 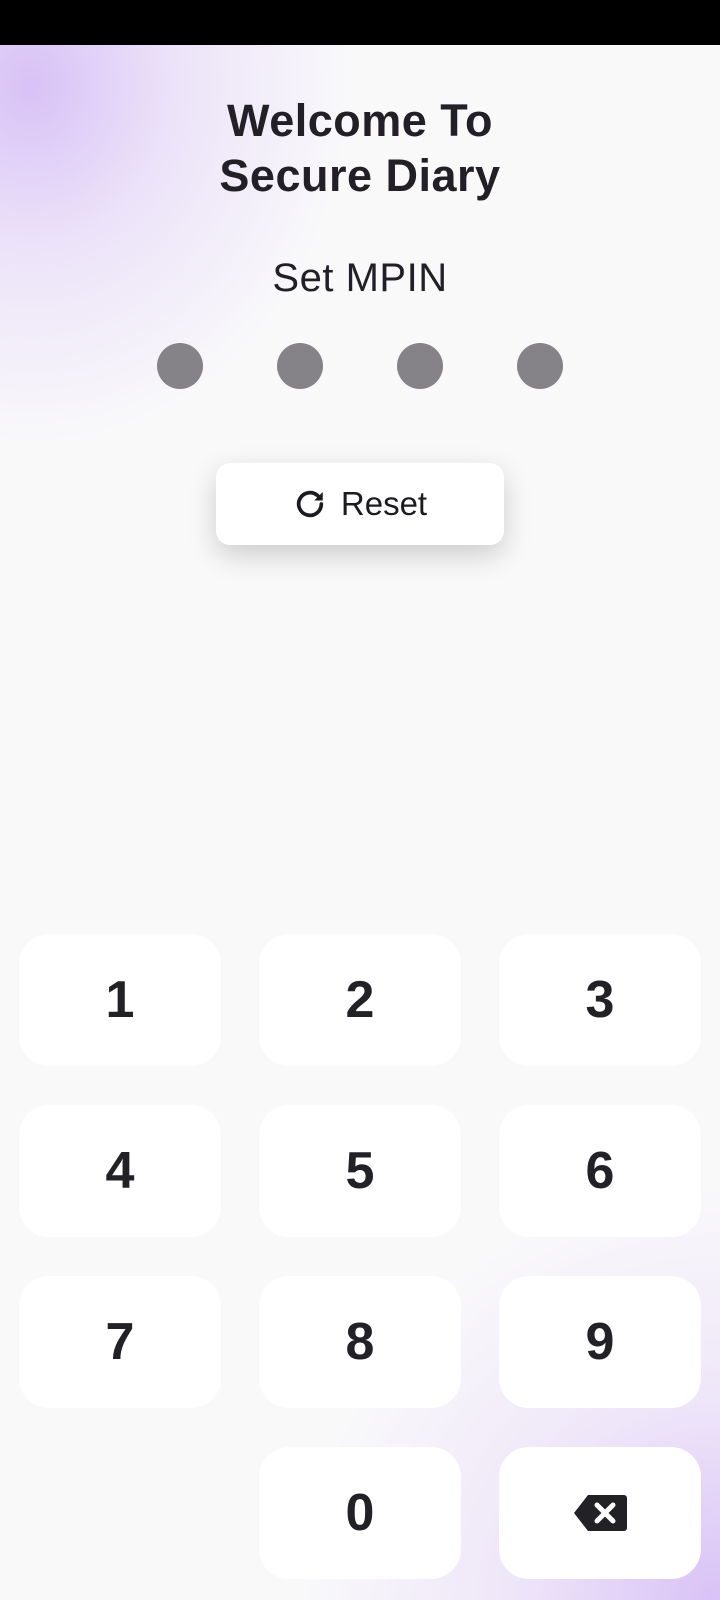 What do you see at coordinates (600, 1000) in the screenshot?
I see `keypad-key-3: 3` at bounding box center [600, 1000].